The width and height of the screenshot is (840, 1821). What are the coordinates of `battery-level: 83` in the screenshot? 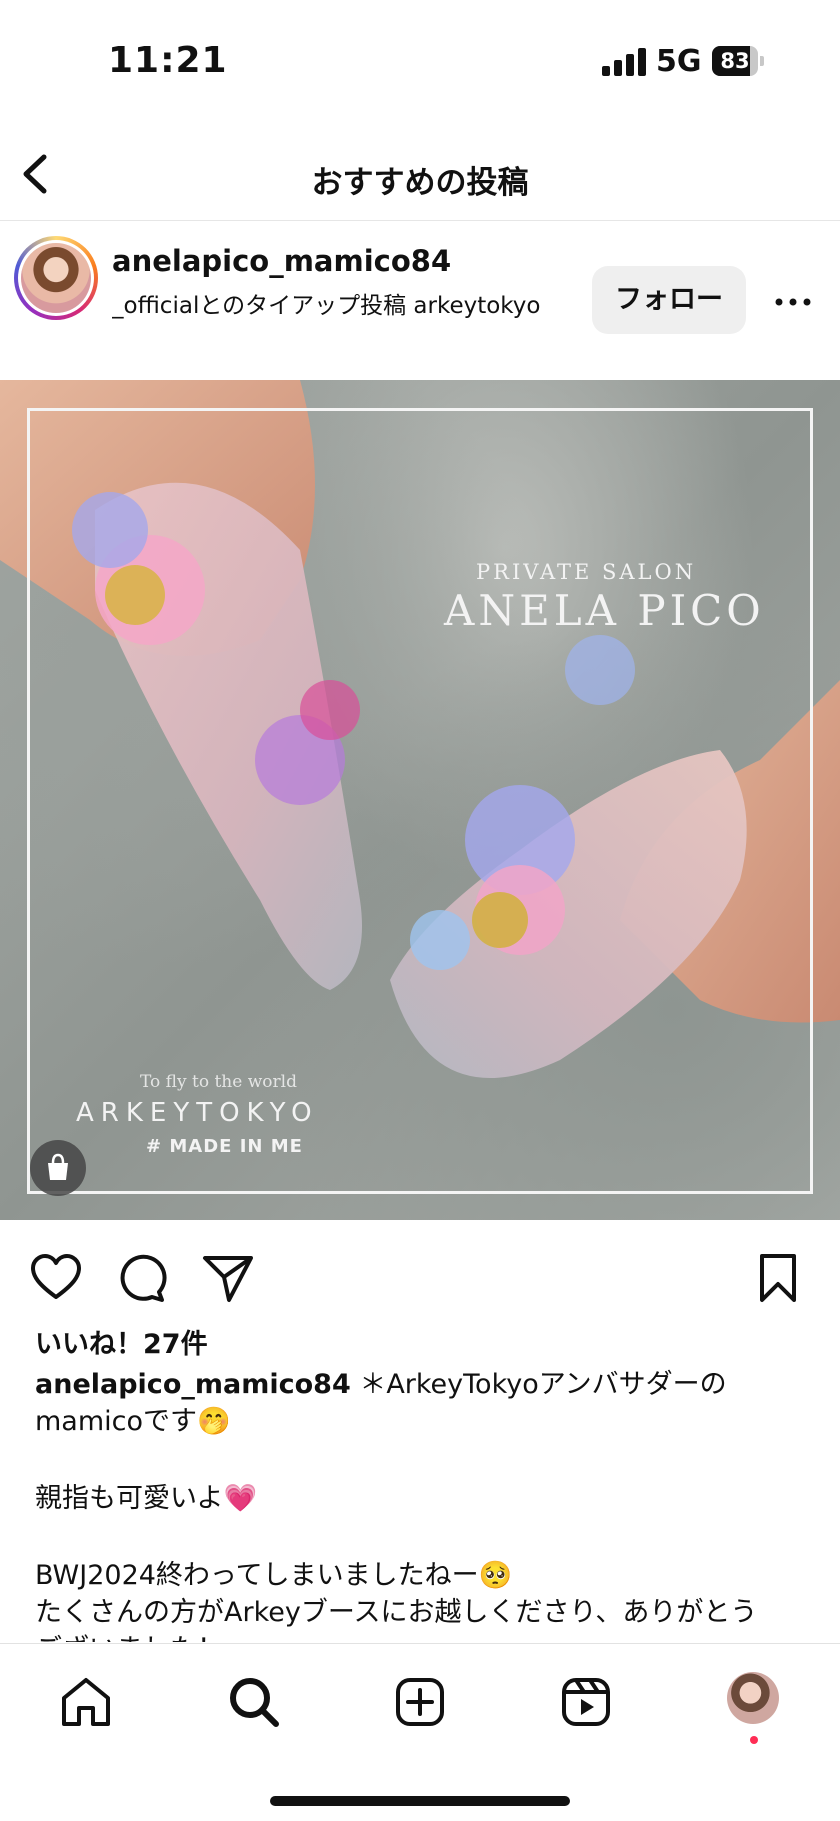 It's located at (735, 61).